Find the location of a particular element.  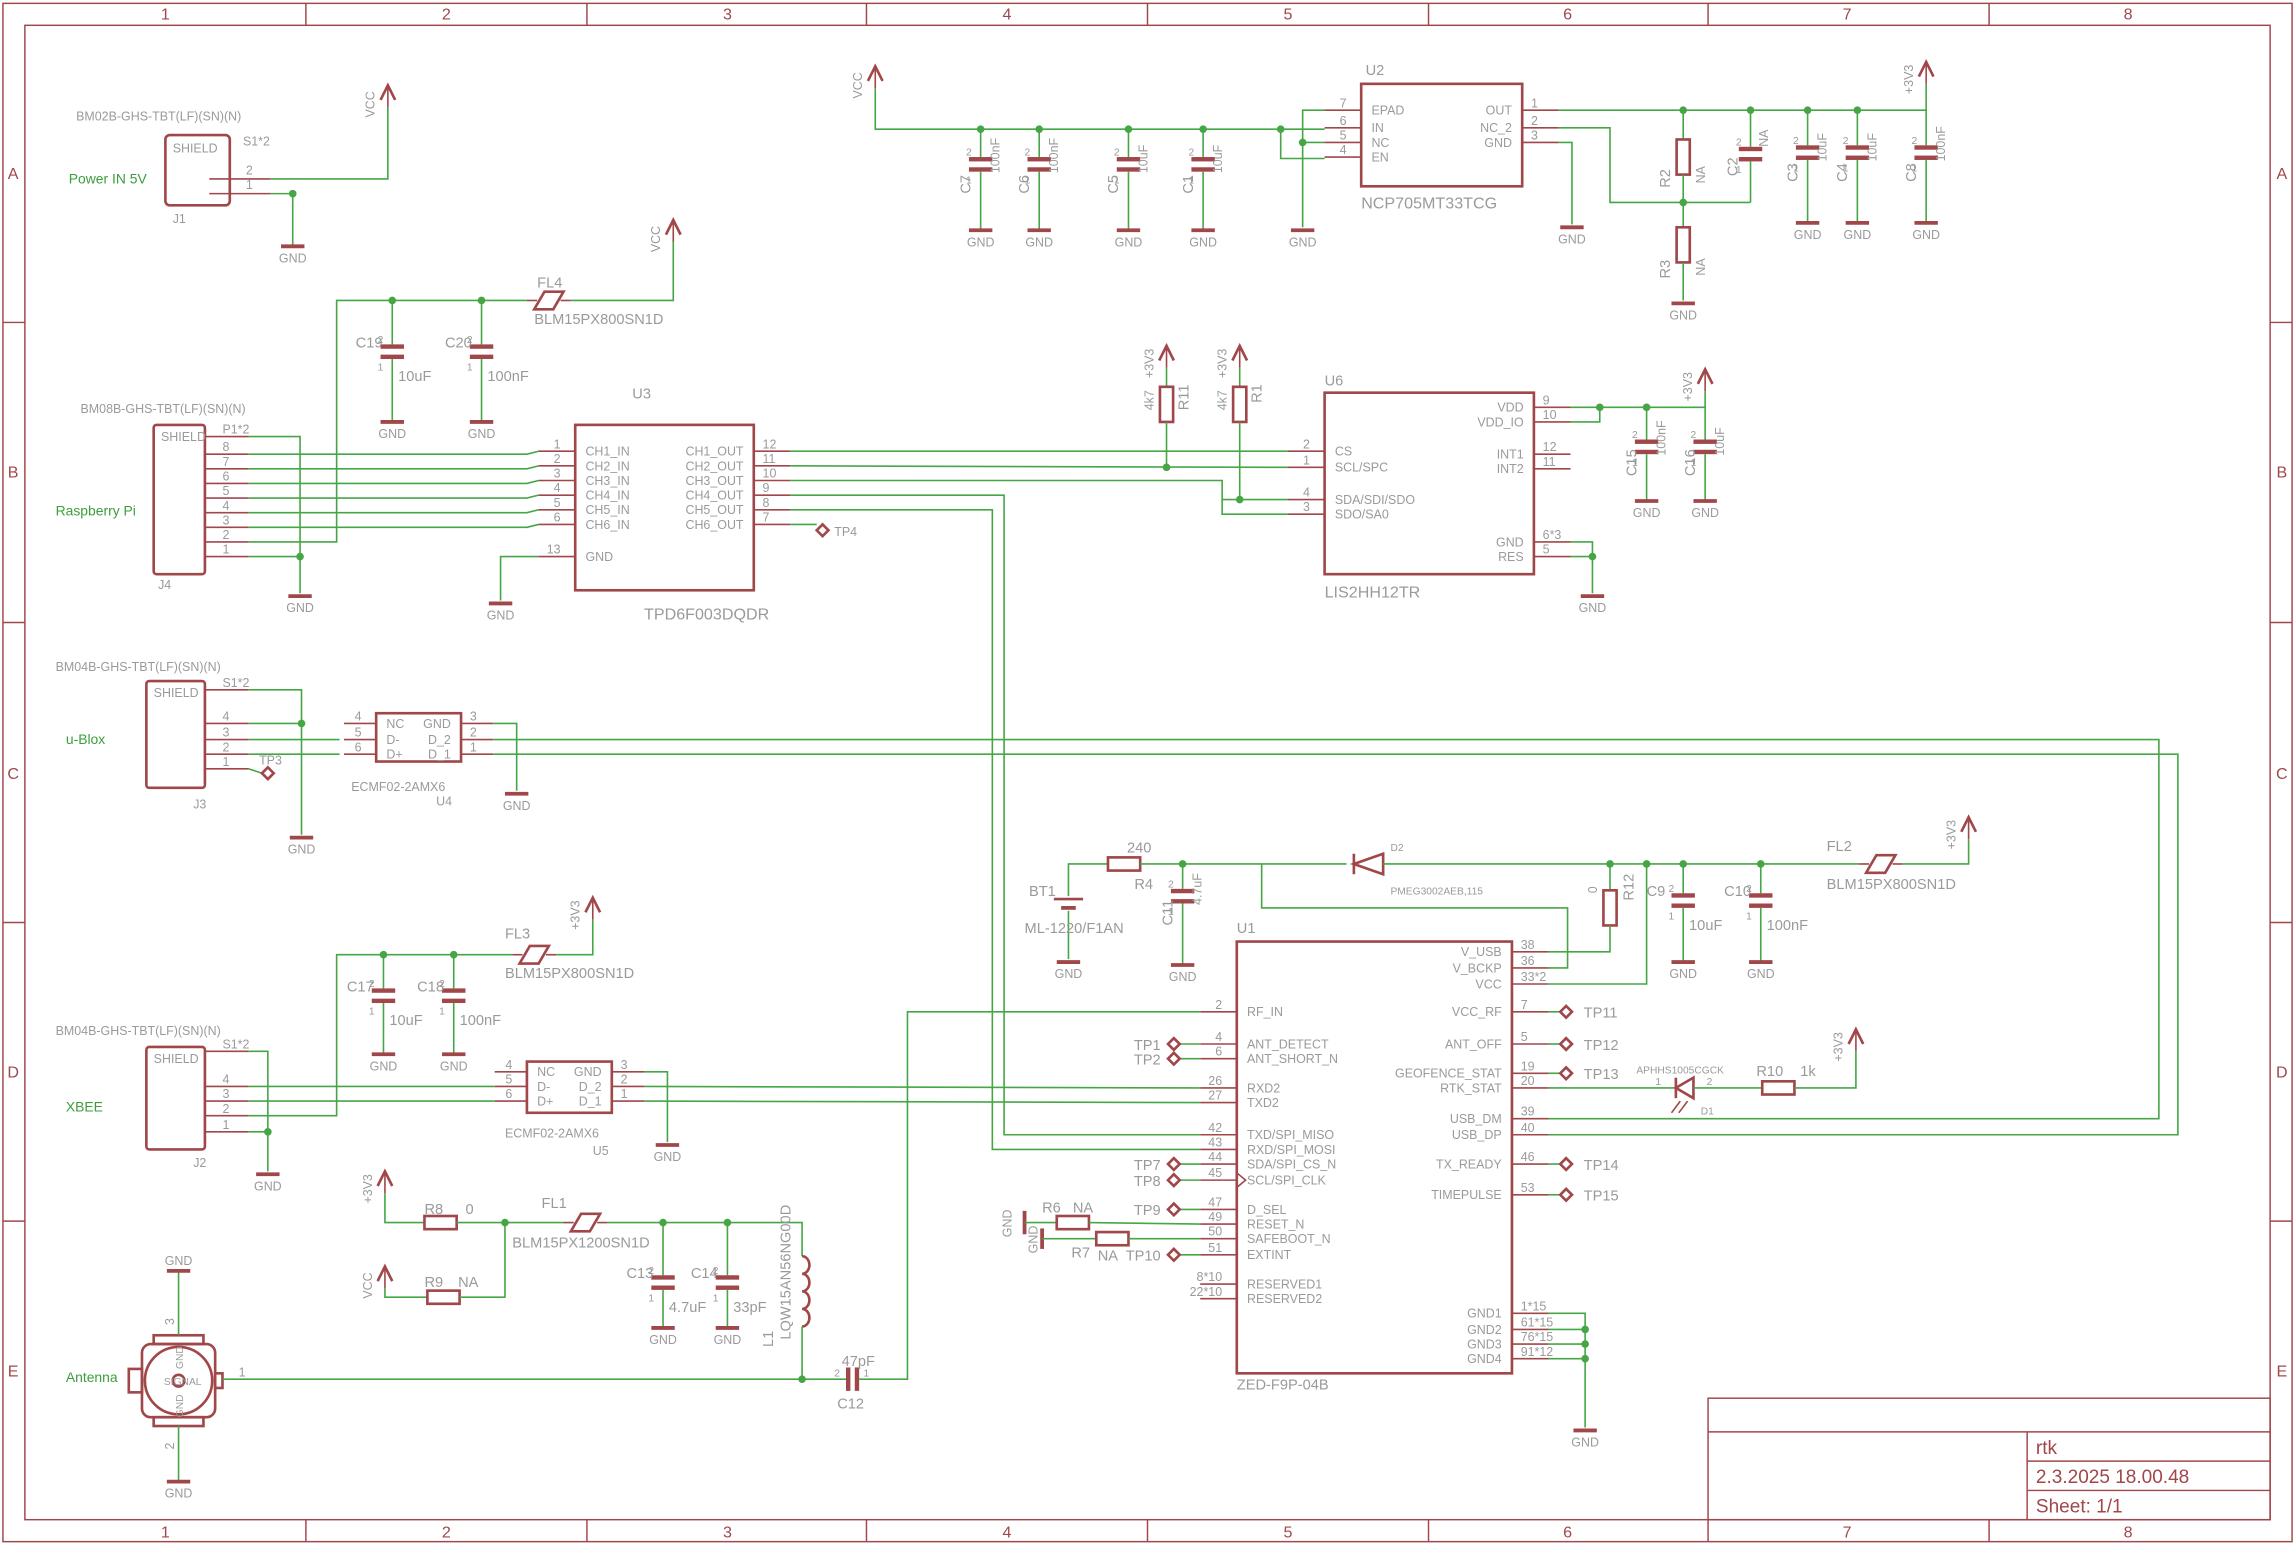

label: BLM15PX1200SN1D is located at coordinates (580, 1243).